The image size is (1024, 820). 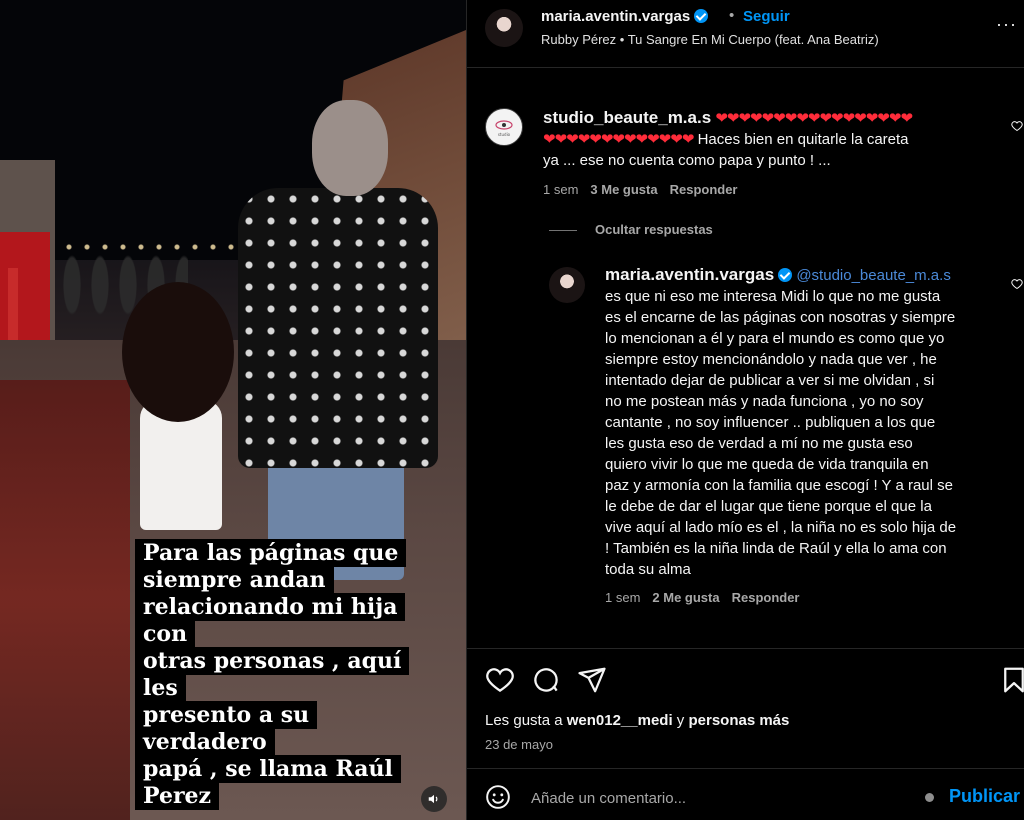 I want to click on comment-like-heart-icon, so click(x=1017, y=126).